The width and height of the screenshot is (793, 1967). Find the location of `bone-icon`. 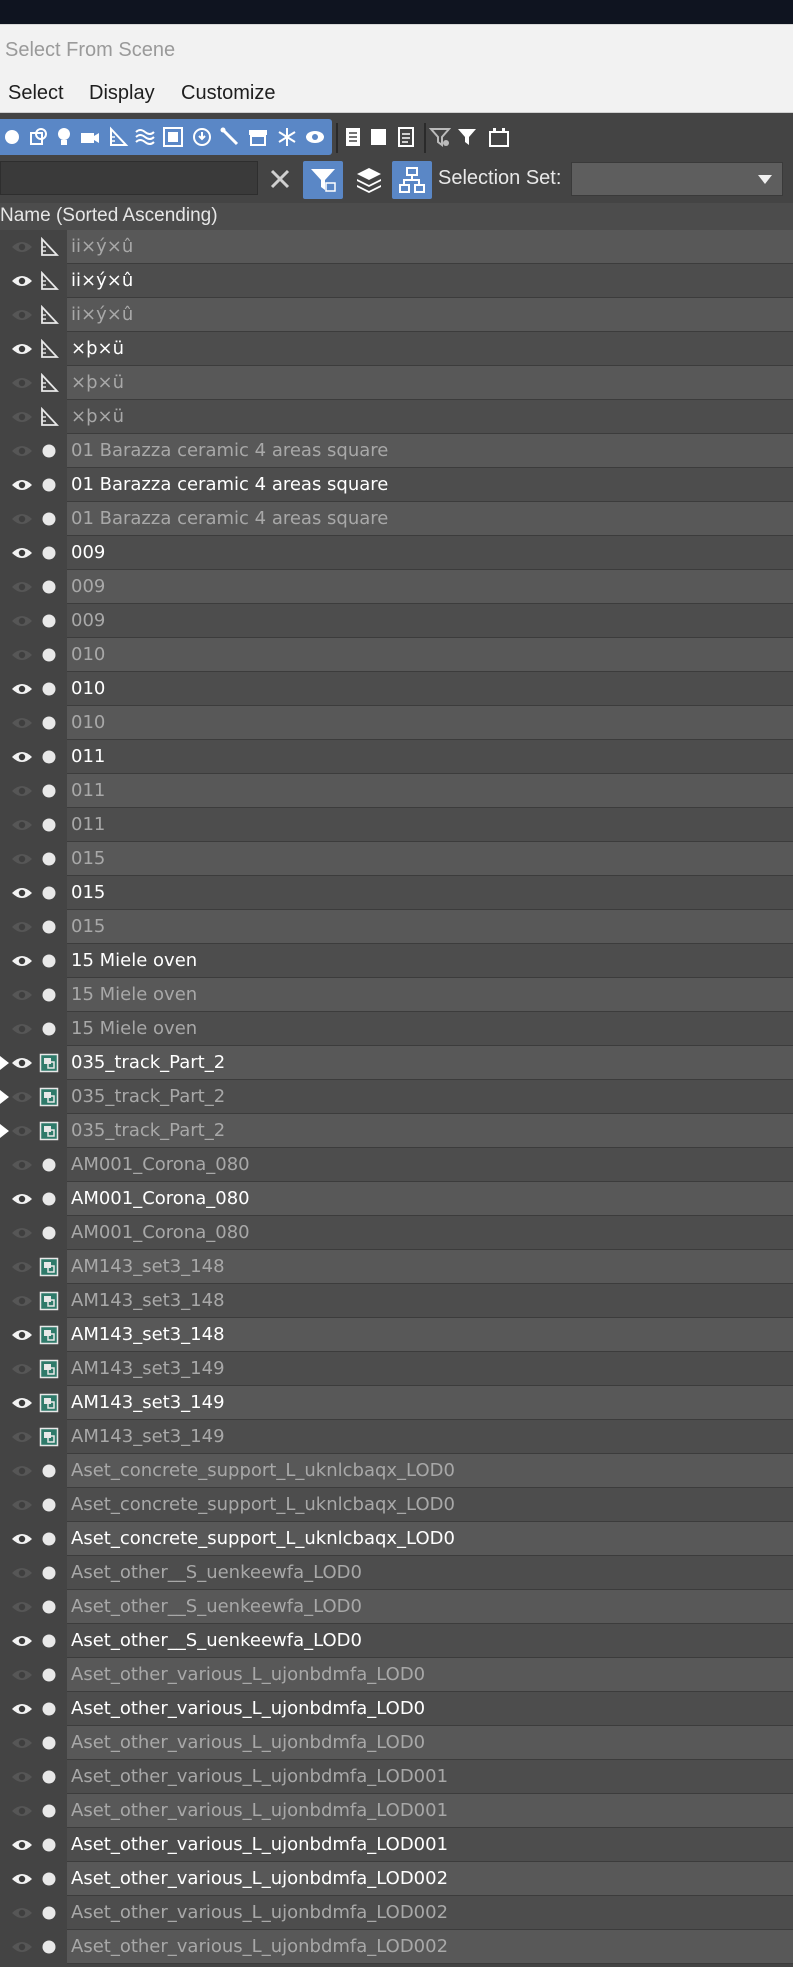

bone-icon is located at coordinates (230, 137).